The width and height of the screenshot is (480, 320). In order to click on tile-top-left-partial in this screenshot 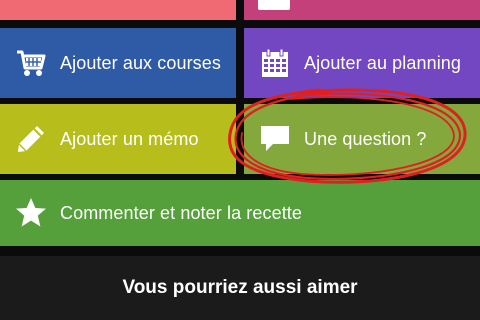, I will do `click(118, 10)`.